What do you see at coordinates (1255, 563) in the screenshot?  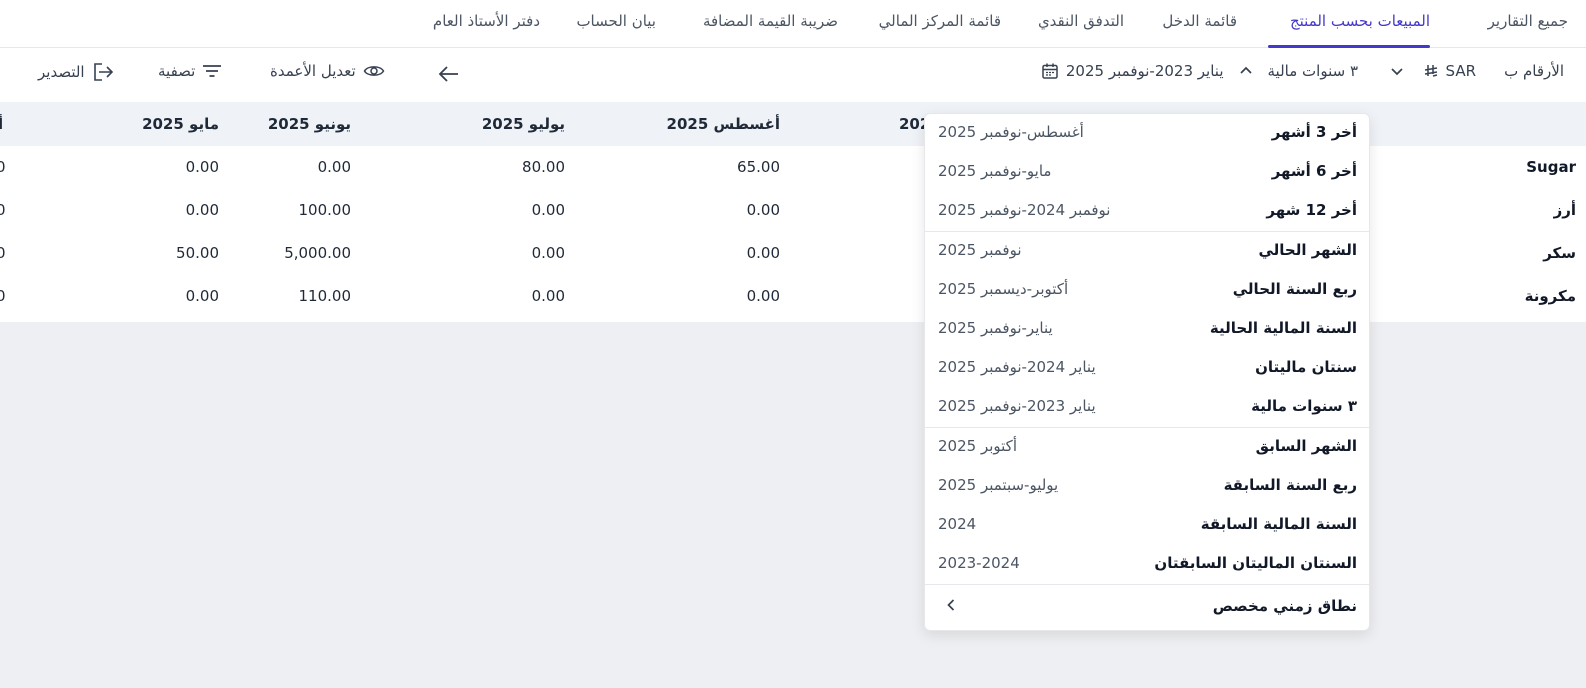 I see `date-option-label: السنتان الماليتان السابقتان` at bounding box center [1255, 563].